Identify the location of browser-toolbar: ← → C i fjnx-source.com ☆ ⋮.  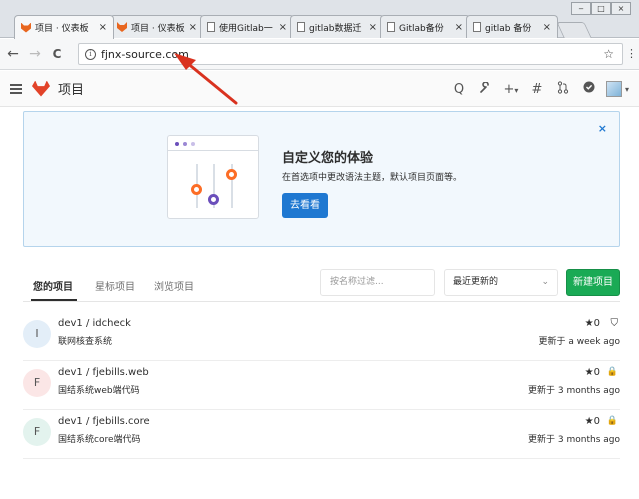
(319, 54).